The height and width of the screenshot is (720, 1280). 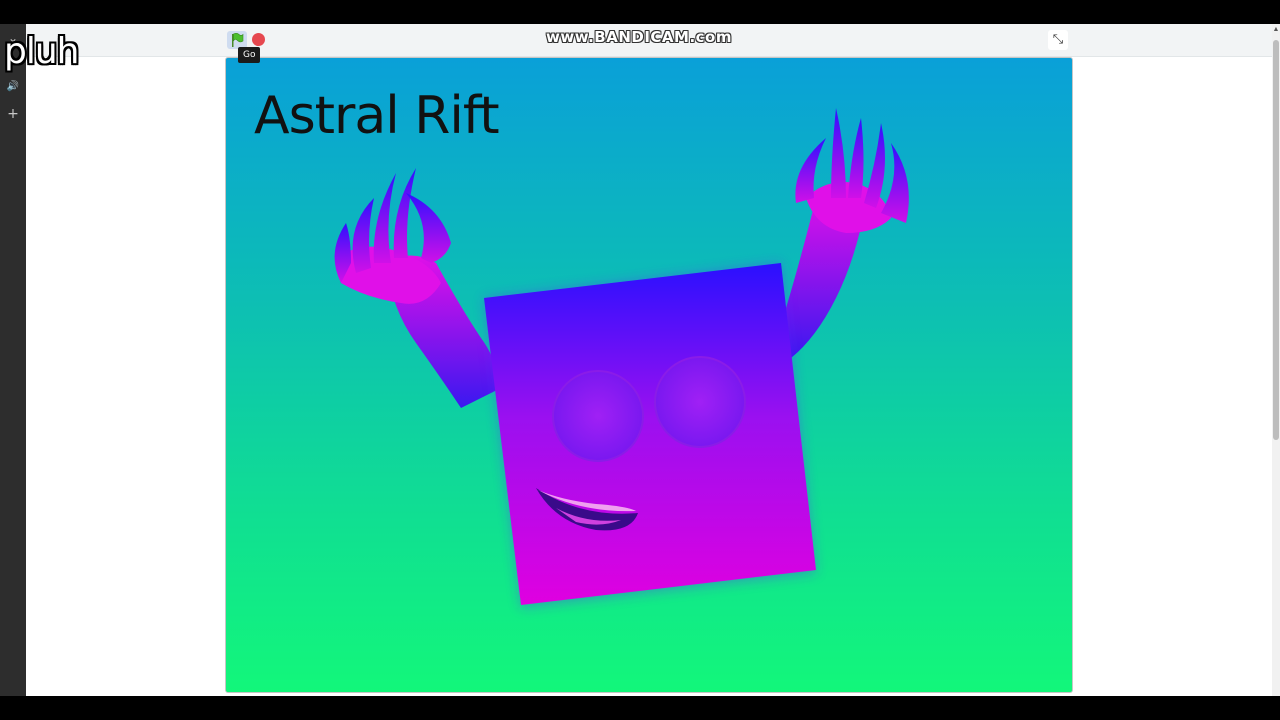 What do you see at coordinates (13, 114) in the screenshot?
I see `plus-icon: +` at bounding box center [13, 114].